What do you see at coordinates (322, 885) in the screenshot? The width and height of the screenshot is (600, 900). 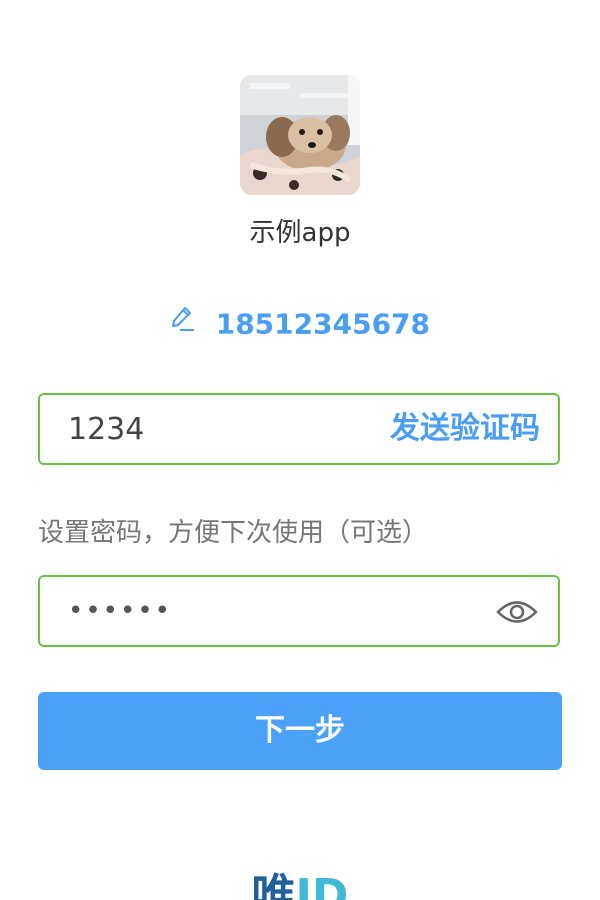 I see `brand-part2: ID` at bounding box center [322, 885].